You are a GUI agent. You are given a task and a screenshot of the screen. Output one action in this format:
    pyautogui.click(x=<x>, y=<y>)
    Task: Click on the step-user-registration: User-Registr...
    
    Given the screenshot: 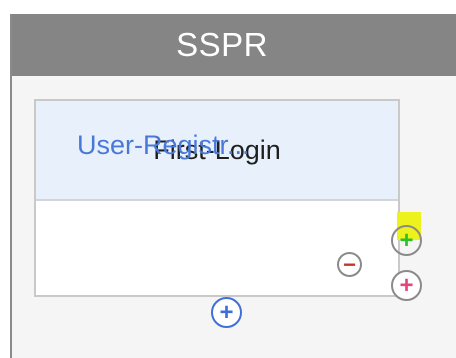 What is the action you would take?
    pyautogui.click(x=163, y=145)
    